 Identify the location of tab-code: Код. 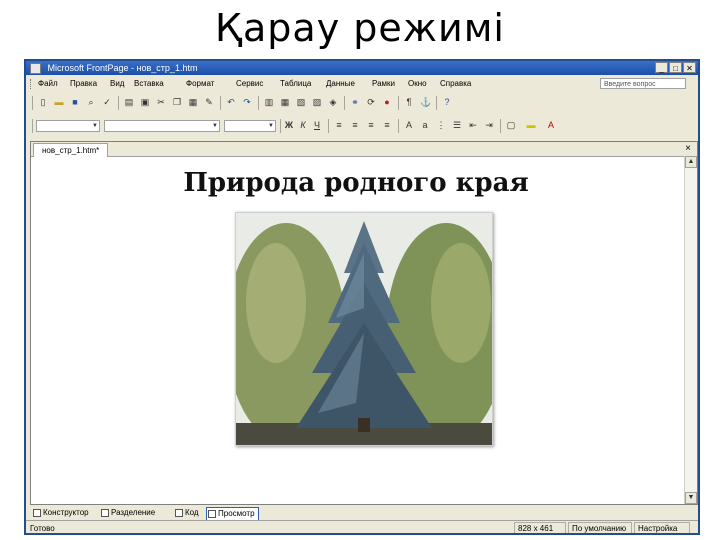
(186, 513).